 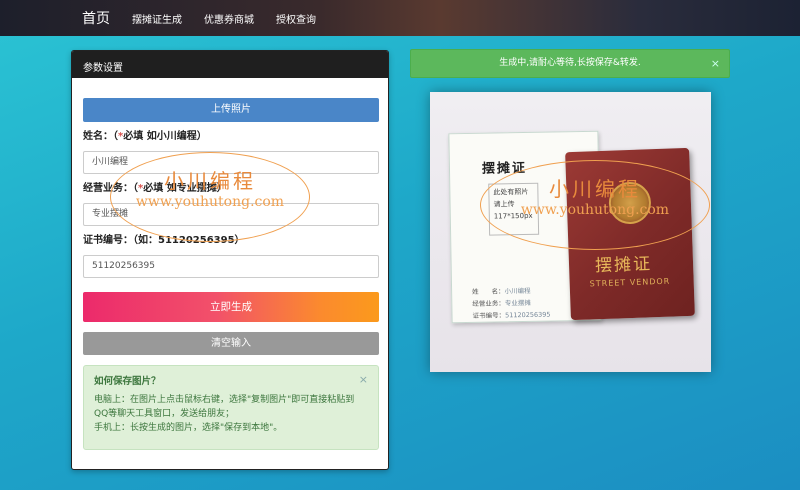 I want to click on info-value: 51120256395, so click(x=527, y=315).